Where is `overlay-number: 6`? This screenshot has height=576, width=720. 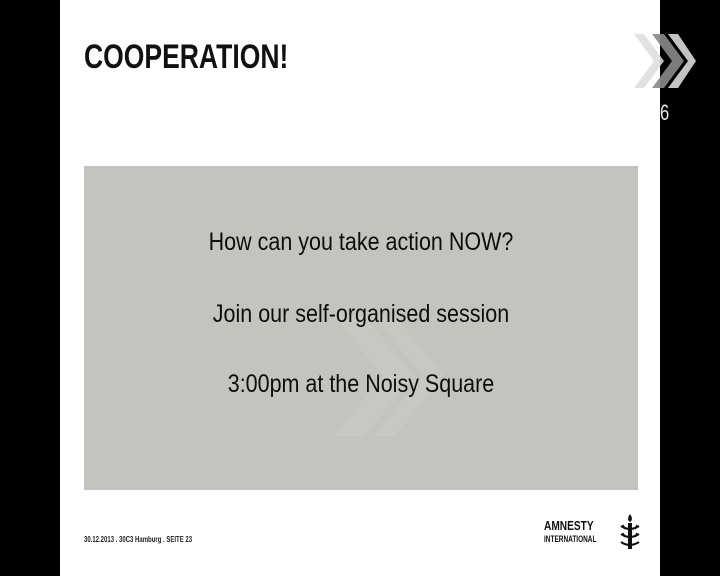
overlay-number: 6 is located at coordinates (665, 112).